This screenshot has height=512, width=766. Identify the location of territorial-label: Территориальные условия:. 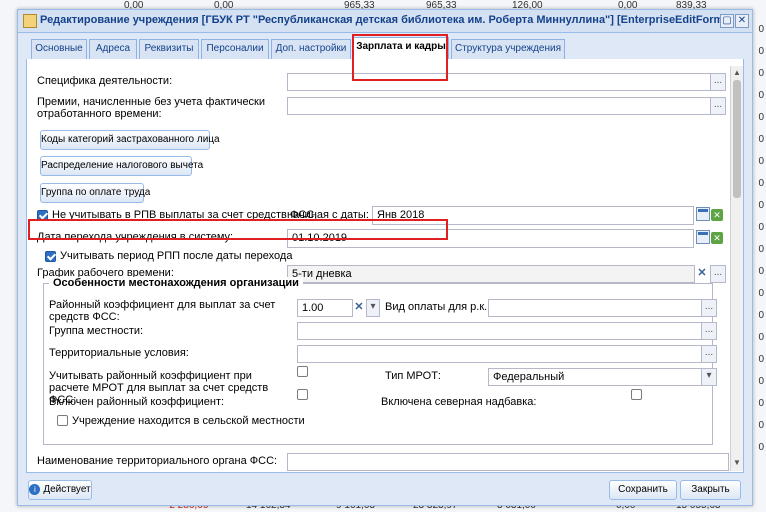
(119, 353).